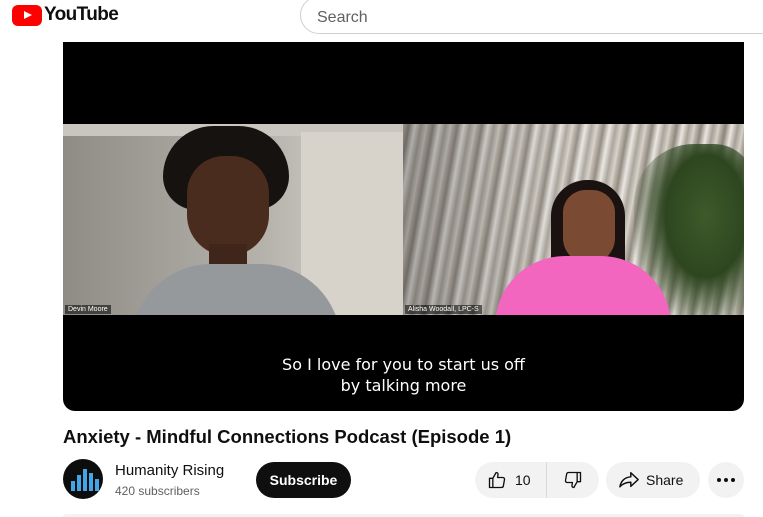  I want to click on share-button: Share, so click(653, 480).